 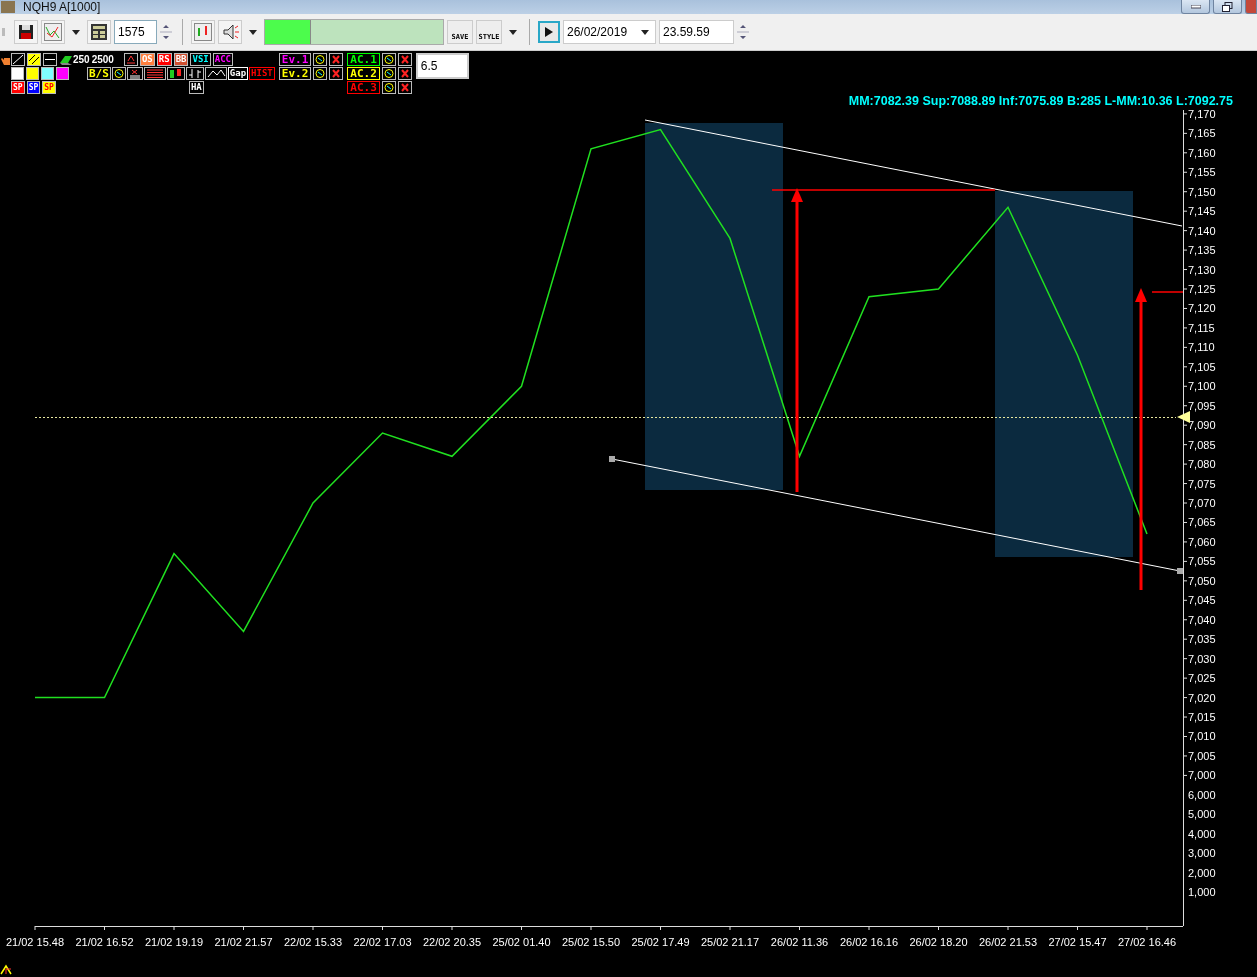 I want to click on y-axis-label: 4,000, so click(x=1202, y=833).